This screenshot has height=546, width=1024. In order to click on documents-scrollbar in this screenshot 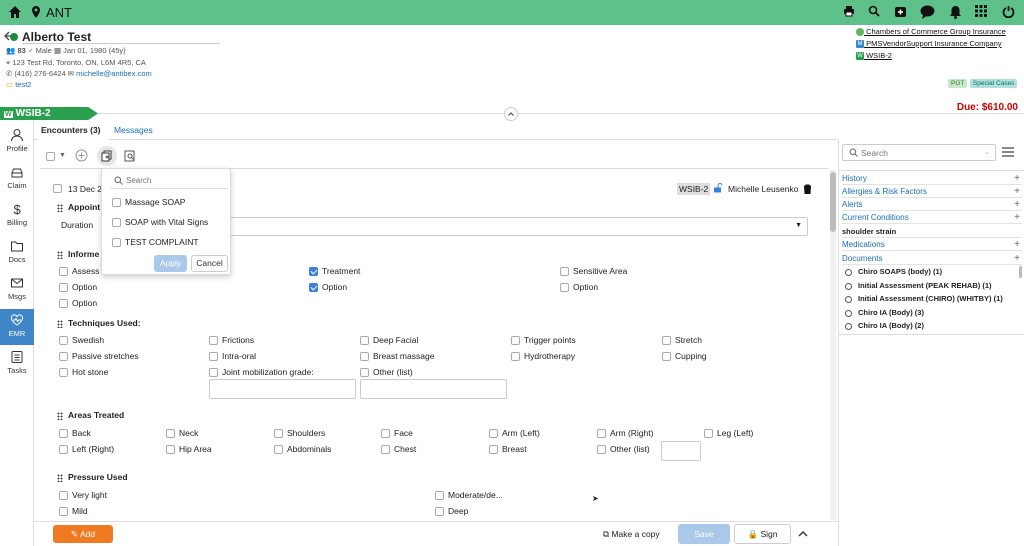, I will do `click(1020, 272)`.